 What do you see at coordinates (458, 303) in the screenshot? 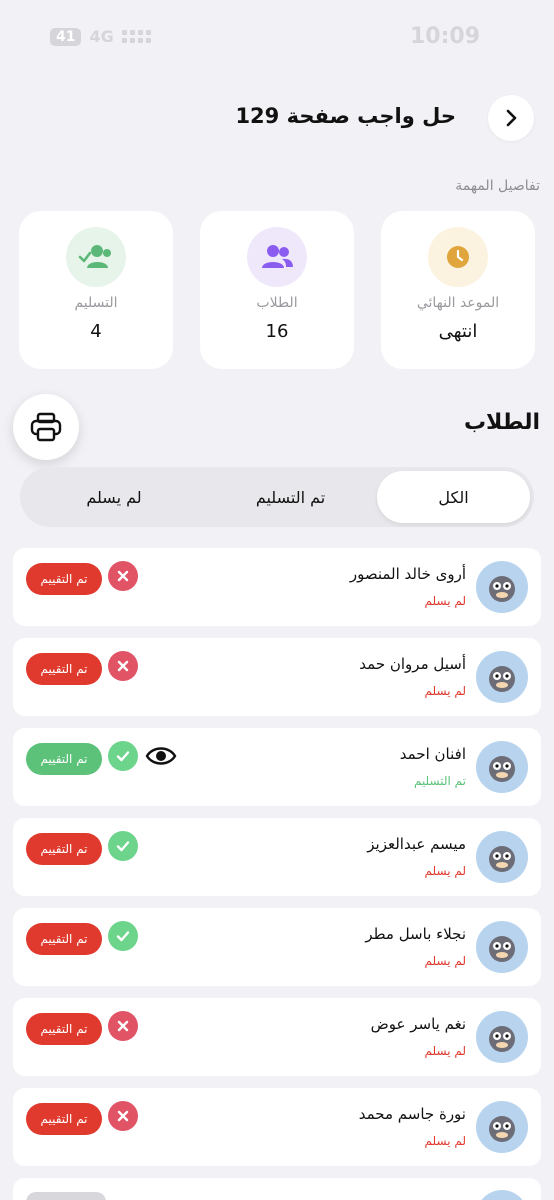
I see `stat-label: الموعد النهائي` at bounding box center [458, 303].